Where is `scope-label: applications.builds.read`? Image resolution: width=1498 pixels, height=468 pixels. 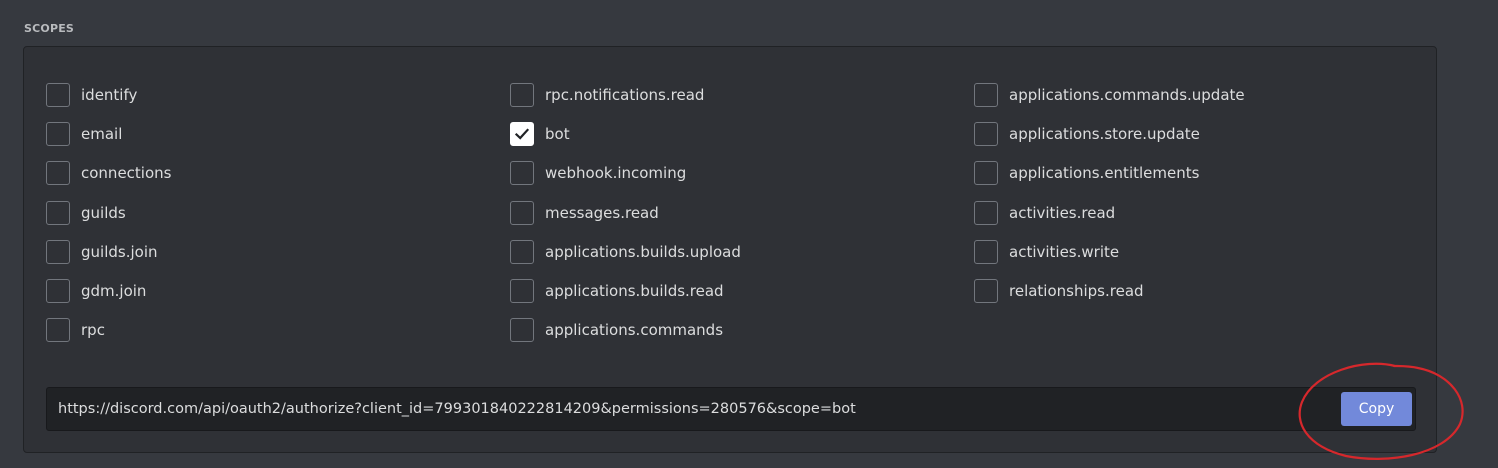
scope-label: applications.builds.read is located at coordinates (634, 290).